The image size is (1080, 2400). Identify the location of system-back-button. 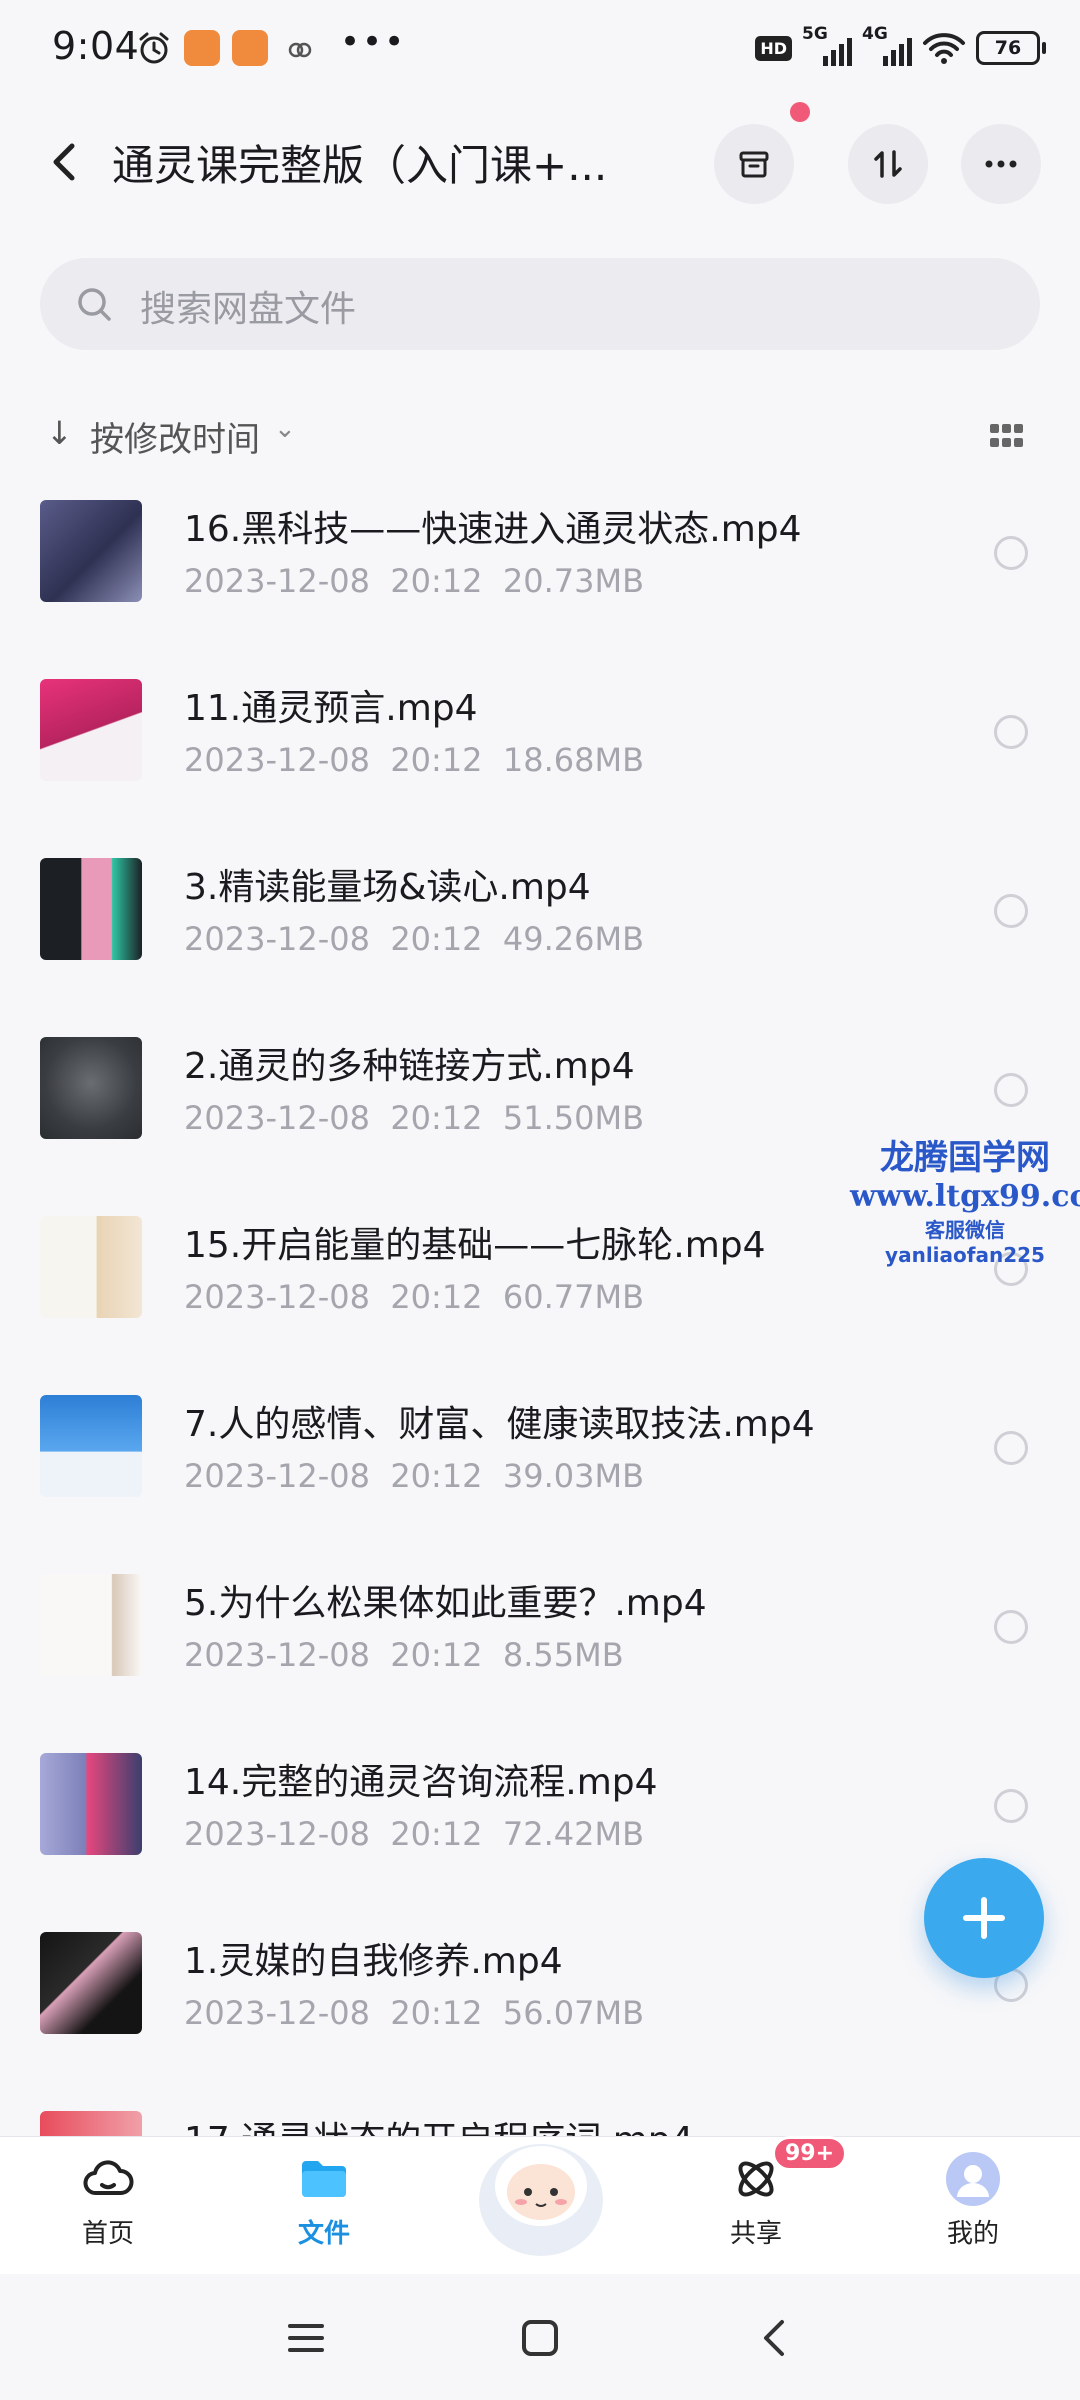
(776, 2338).